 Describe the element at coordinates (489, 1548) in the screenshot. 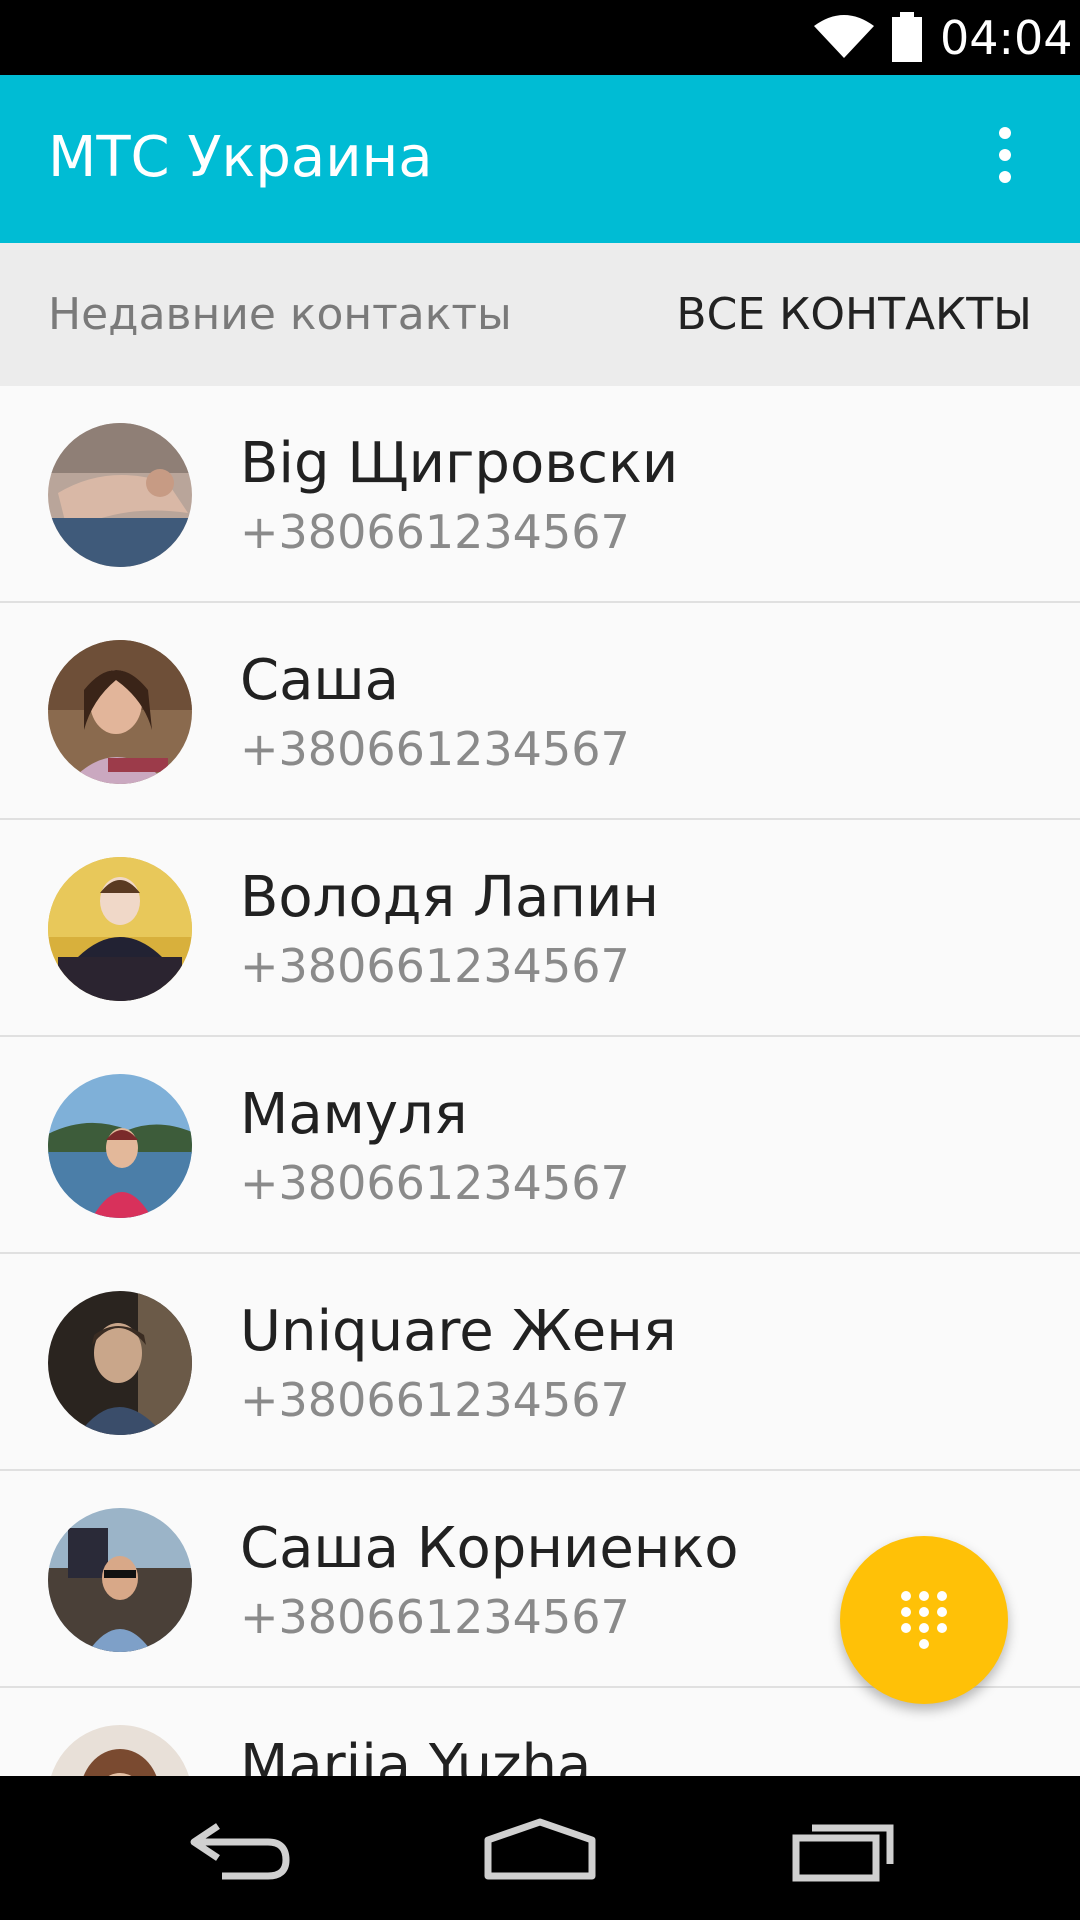

I see `contact-name: Саша Корниенко` at that location.